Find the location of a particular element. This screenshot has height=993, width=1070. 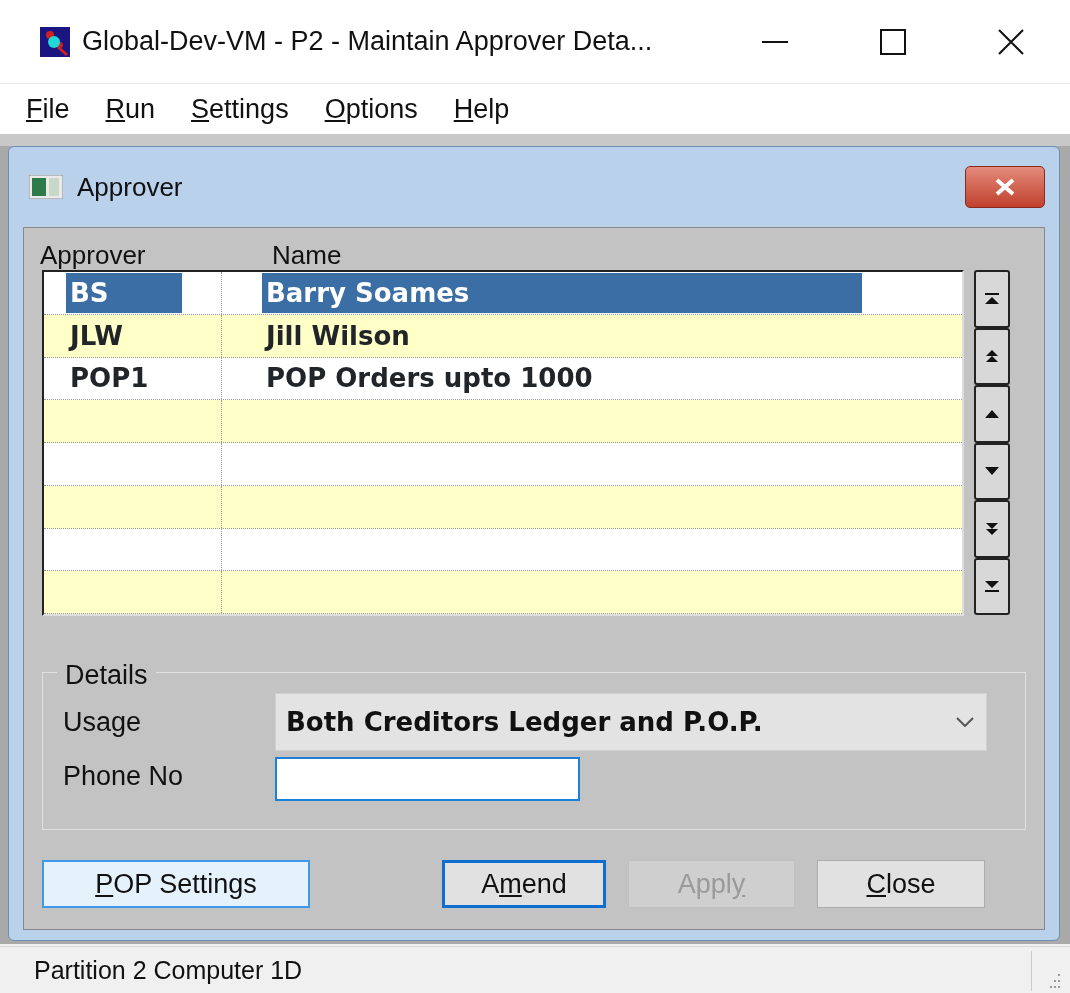

last-icon is located at coordinates (992, 586).